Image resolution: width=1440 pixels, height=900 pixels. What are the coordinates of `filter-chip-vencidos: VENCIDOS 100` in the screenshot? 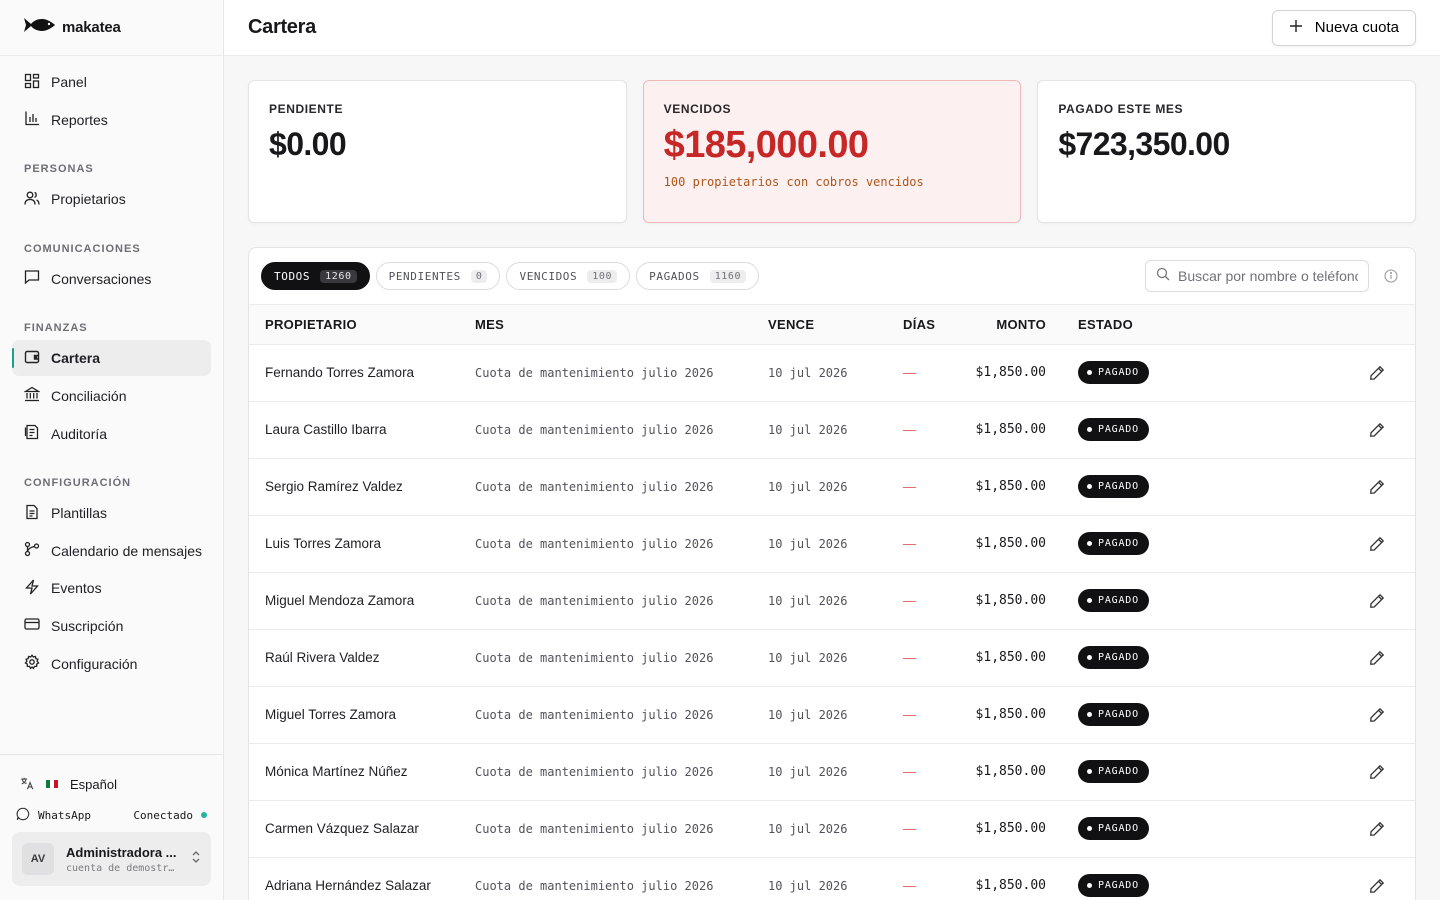 It's located at (568, 276).